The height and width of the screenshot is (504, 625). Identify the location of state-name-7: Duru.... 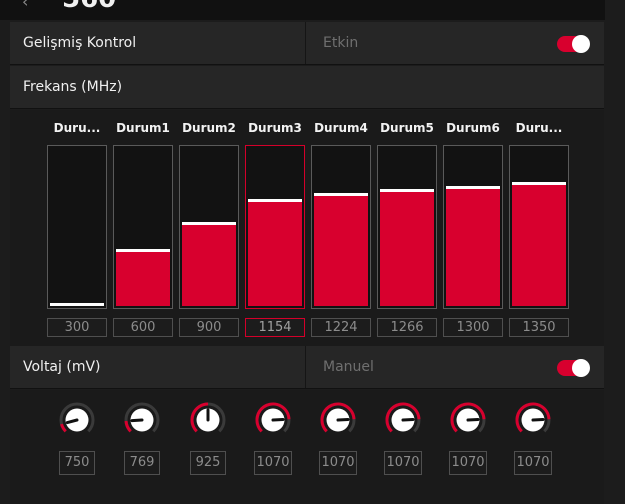
(539, 128).